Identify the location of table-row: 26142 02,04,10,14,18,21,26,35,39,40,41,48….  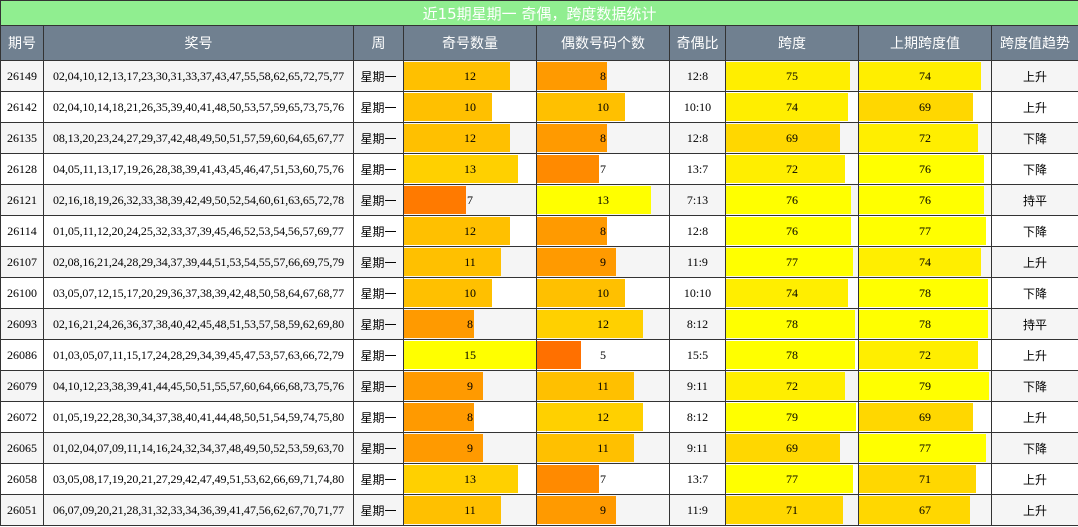
(539, 107).